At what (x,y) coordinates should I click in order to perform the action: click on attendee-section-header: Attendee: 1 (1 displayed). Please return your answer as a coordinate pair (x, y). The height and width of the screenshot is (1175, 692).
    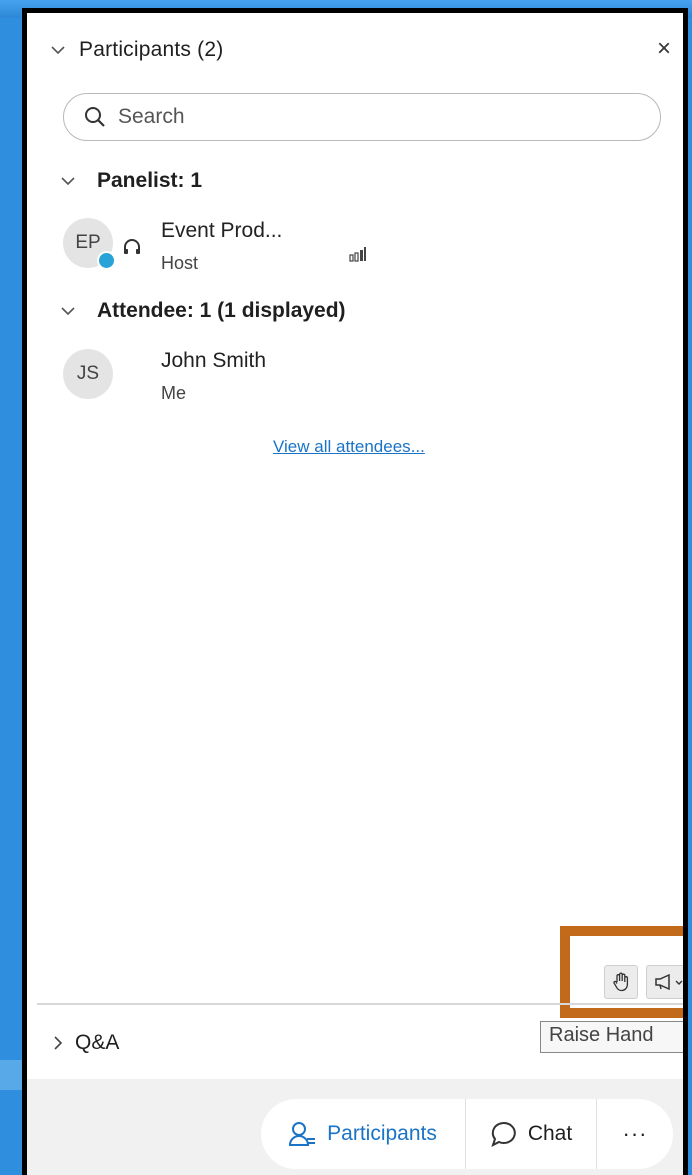
    Looking at the image, I should click on (202, 311).